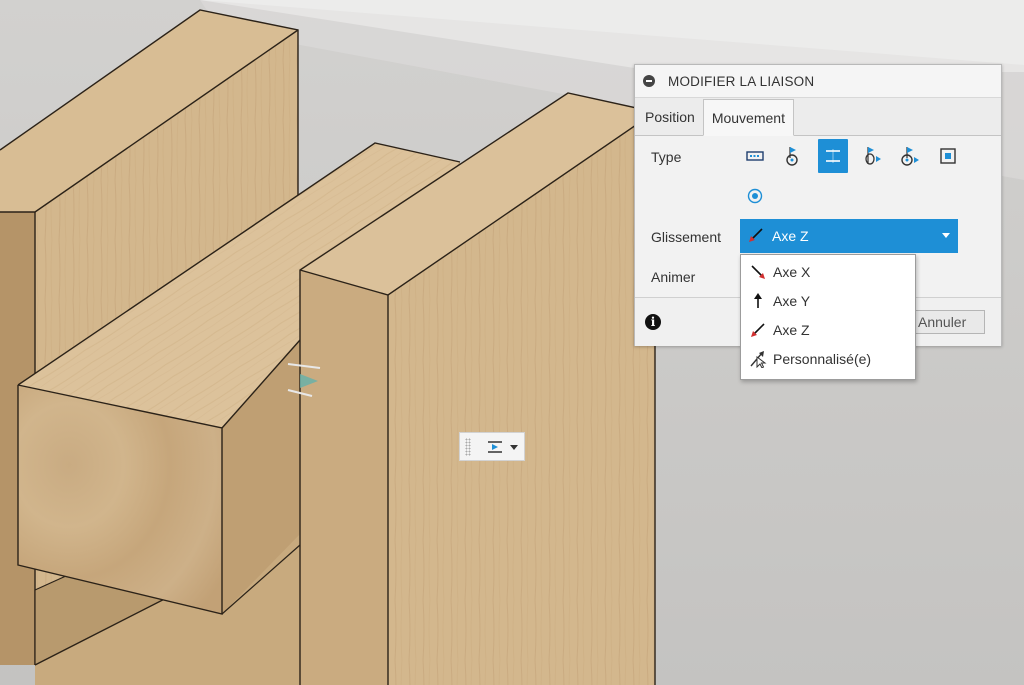 Image resolution: width=1024 pixels, height=685 pixels. I want to click on type-label: Type, so click(666, 157).